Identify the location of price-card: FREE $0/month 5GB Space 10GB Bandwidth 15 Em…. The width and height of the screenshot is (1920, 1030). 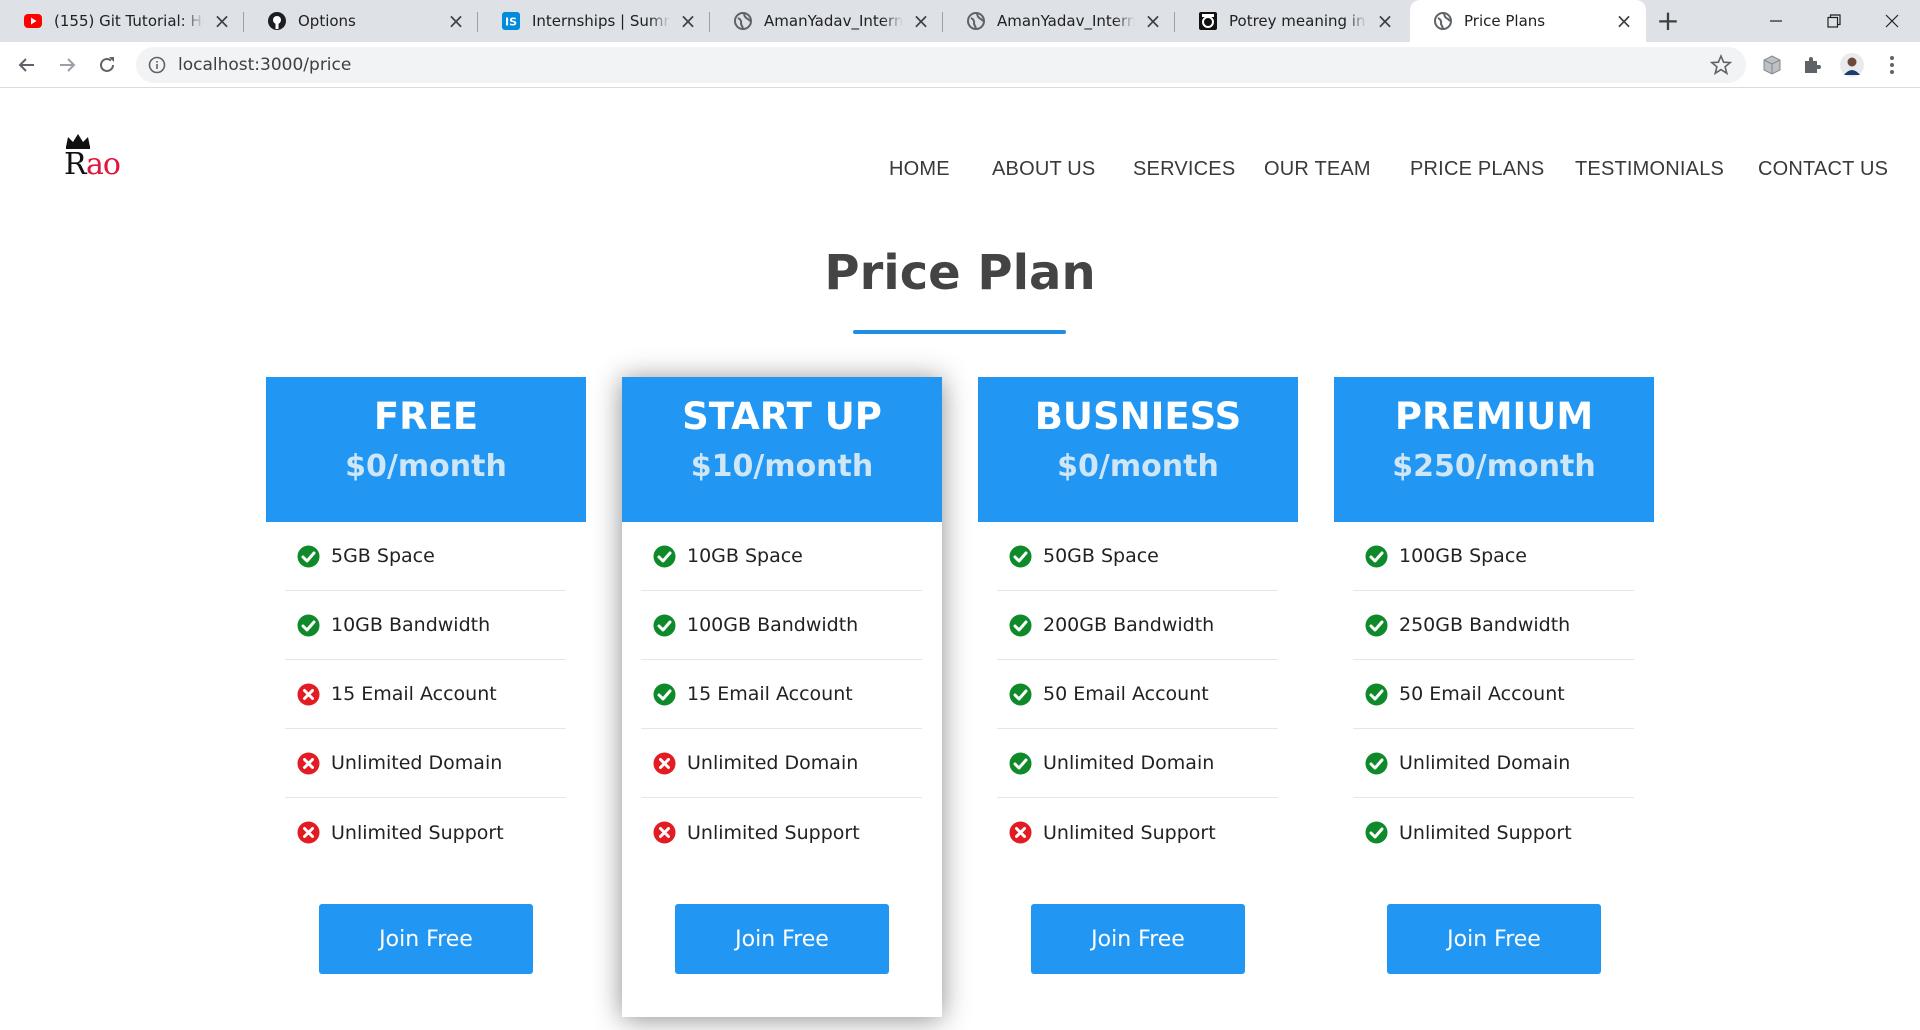
(426, 697).